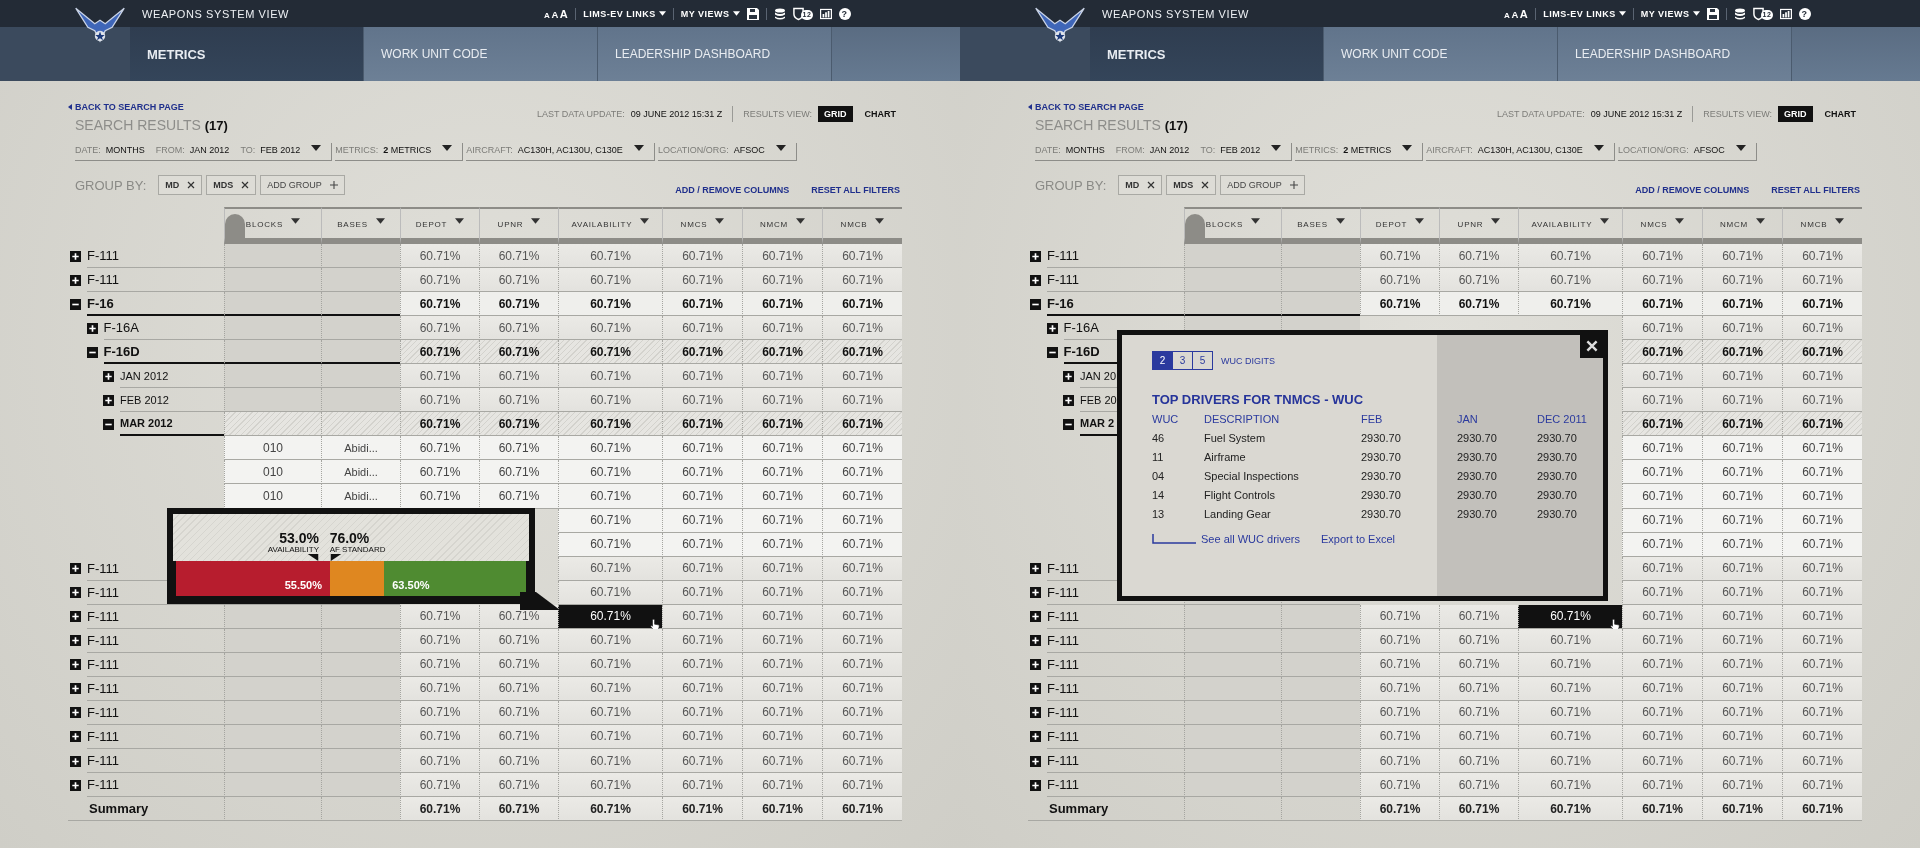 This screenshot has height=848, width=1920. Describe the element at coordinates (1208, 150) in the screenshot. I see `filter-label: TO:` at that location.